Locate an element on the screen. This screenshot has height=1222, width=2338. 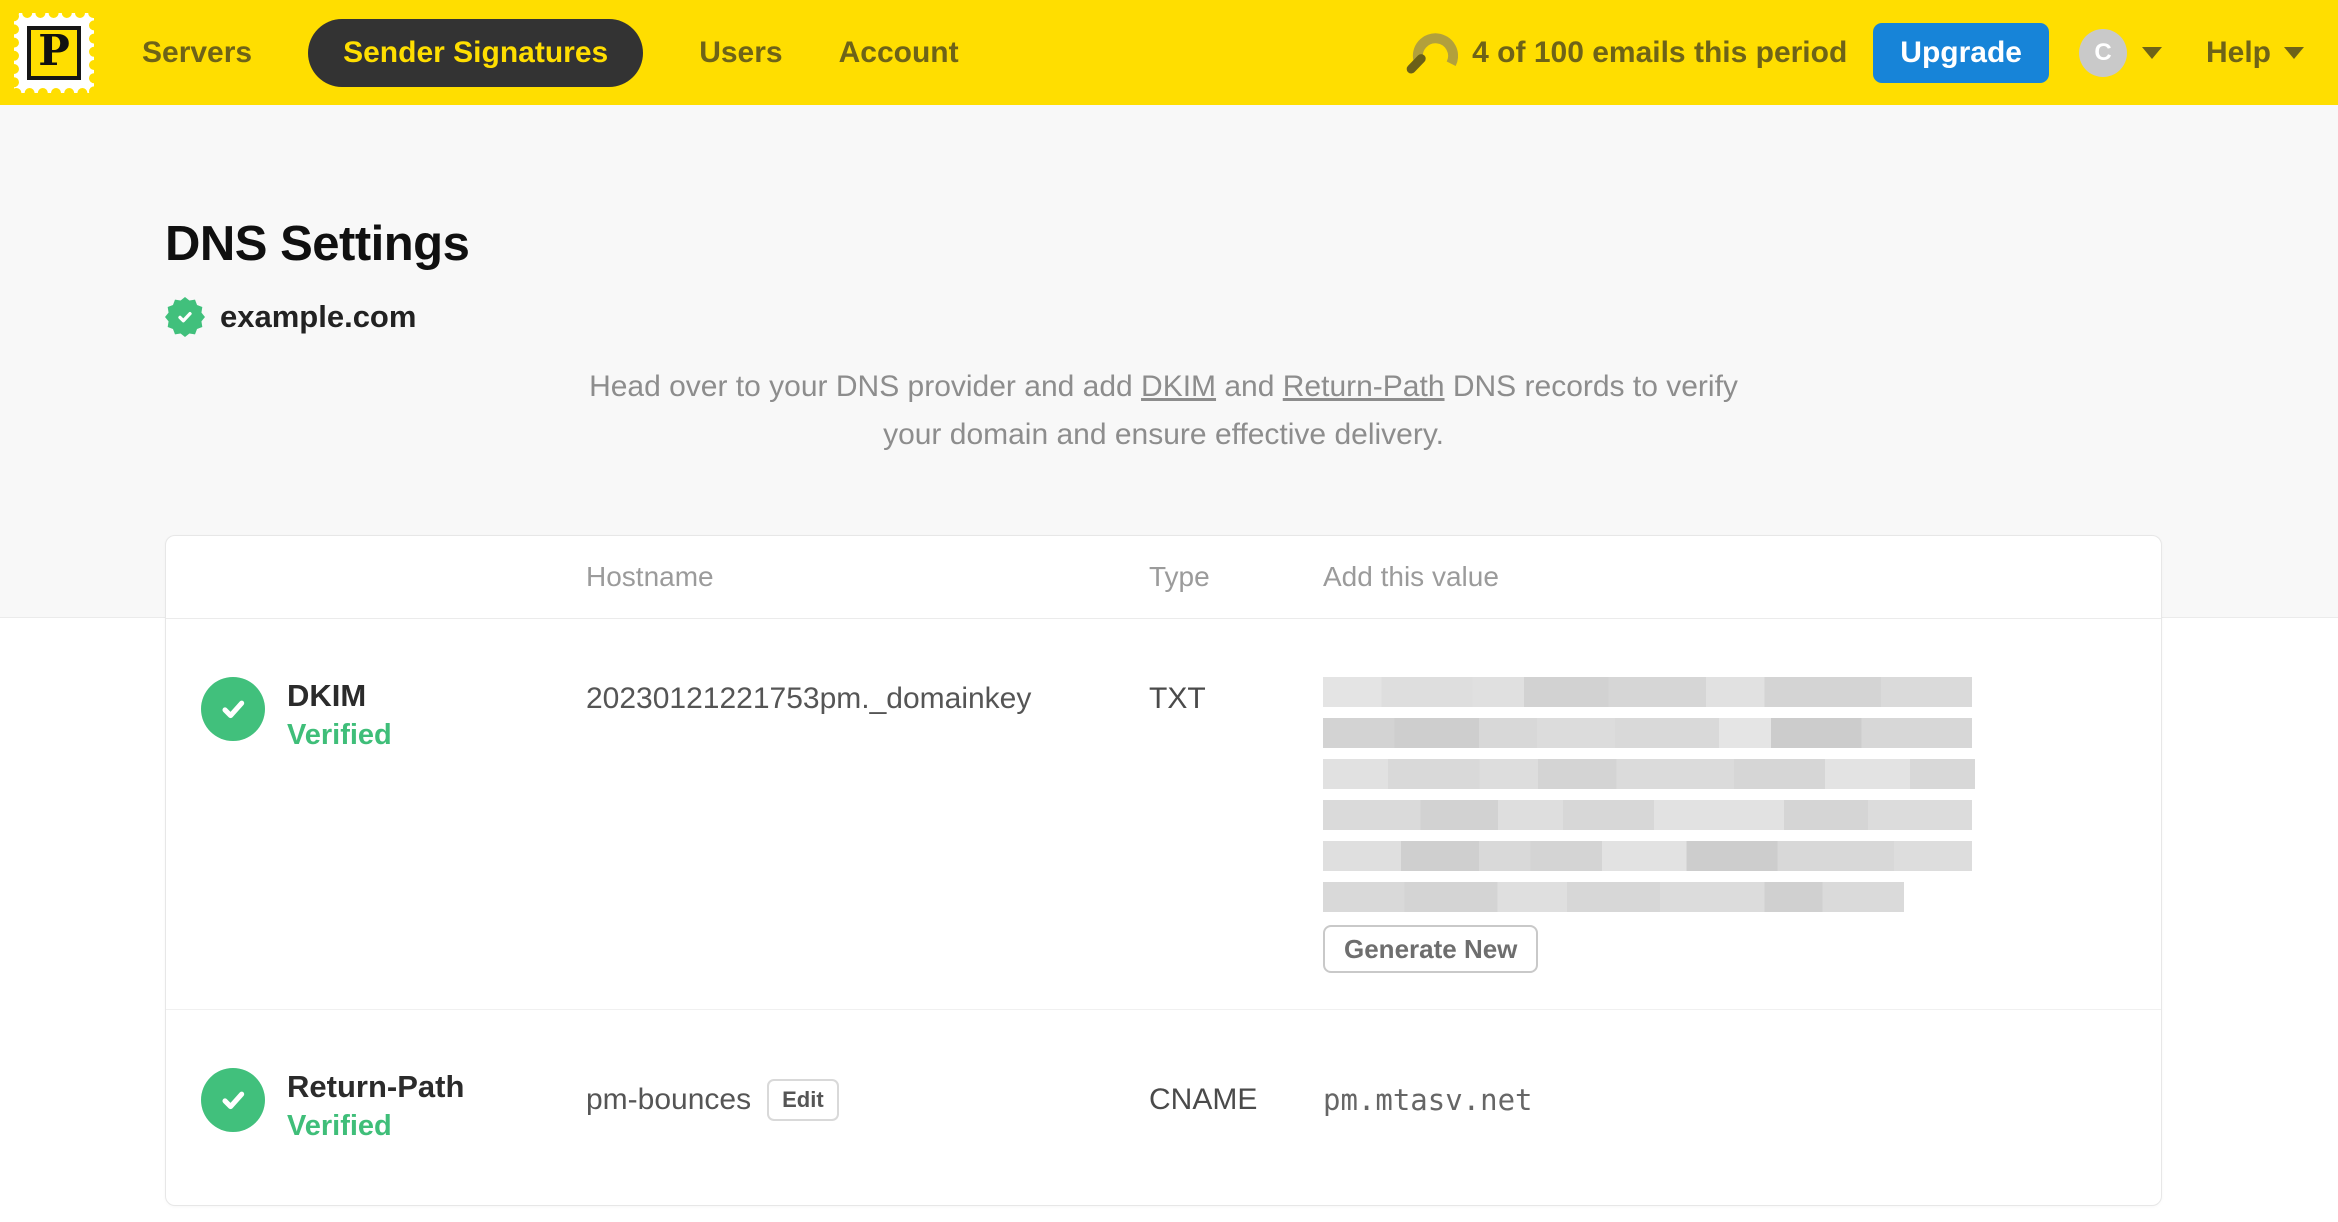
return-path-status-cell: Return-Path Verified is located at coordinates (393, 1105).